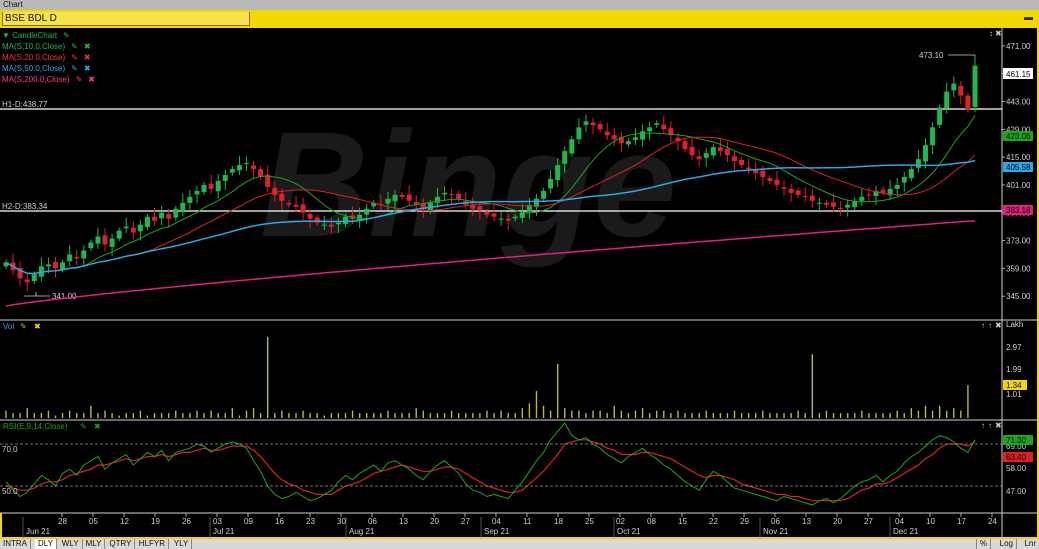 This screenshot has height=549, width=1039. What do you see at coordinates (71, 544) in the screenshot?
I see `timeframe-tab: WLY` at bounding box center [71, 544].